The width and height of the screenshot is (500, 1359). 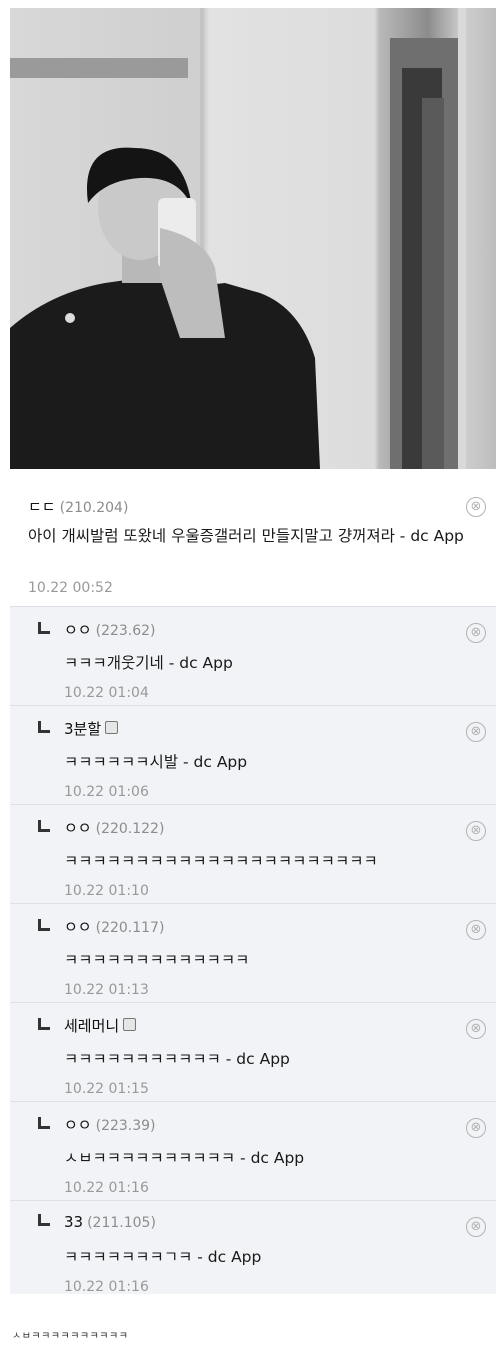 What do you see at coordinates (163, 1257) in the screenshot?
I see `reply-text: ㅋㅋㅋㅋㅋㅋㅋㄱㅋ - dc App` at bounding box center [163, 1257].